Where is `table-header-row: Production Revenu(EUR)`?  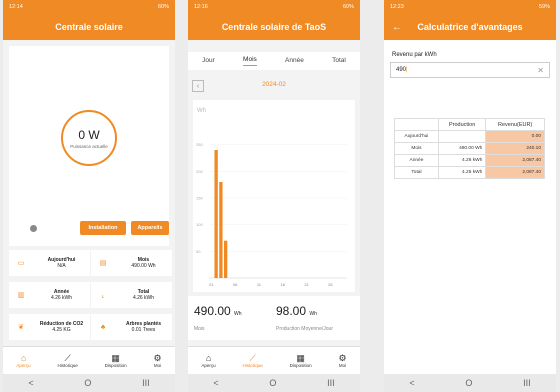 table-header-row: Production Revenu(EUR) is located at coordinates (469, 124).